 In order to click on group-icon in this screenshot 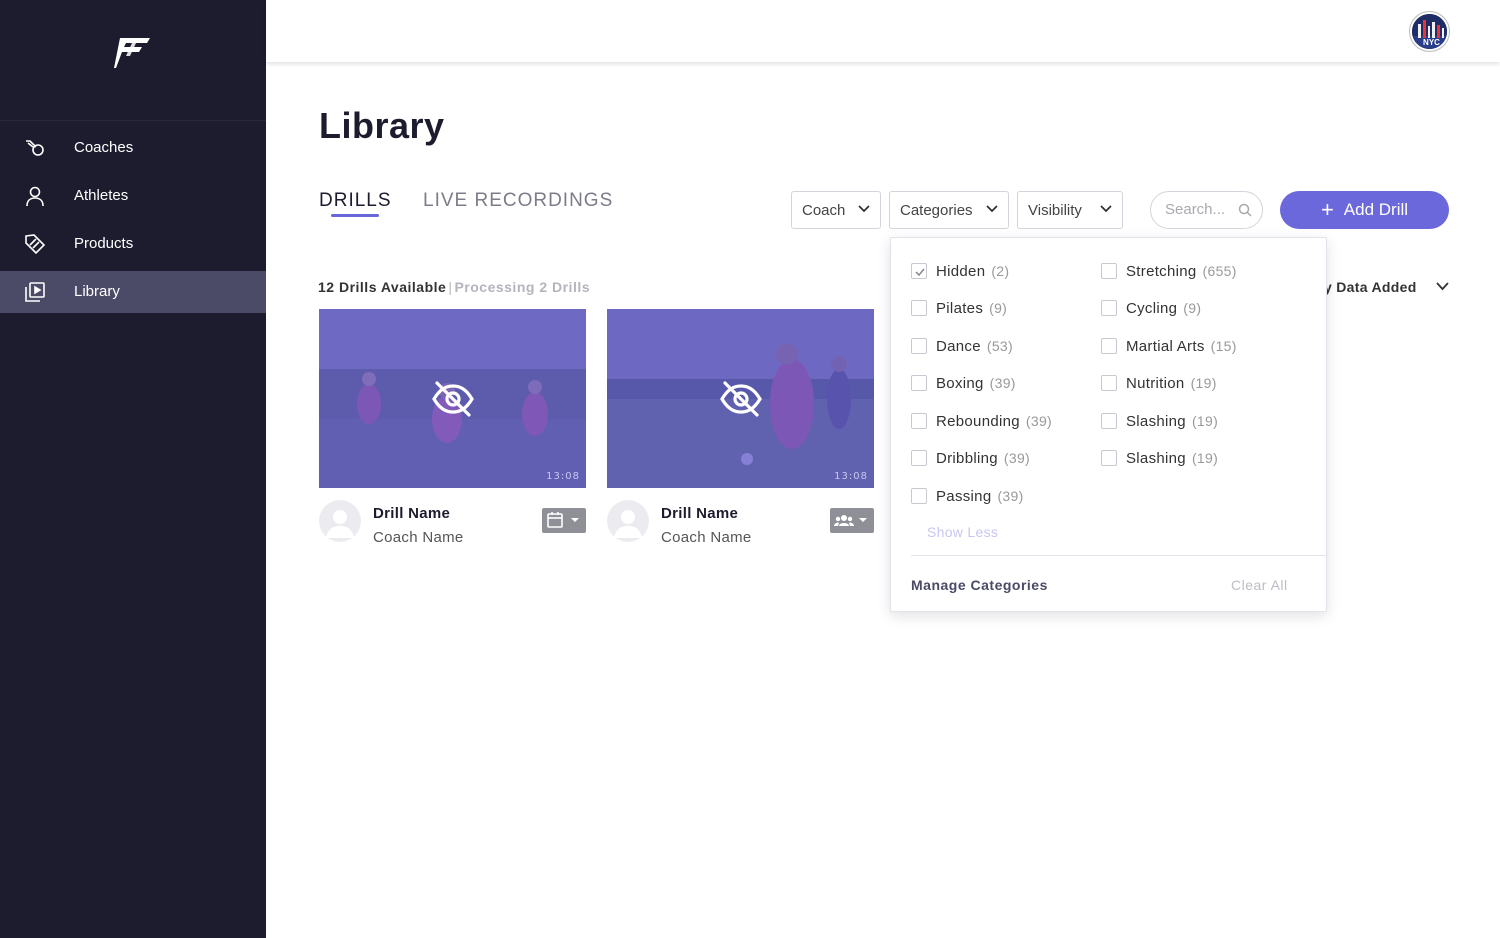, I will do `click(850, 520)`.